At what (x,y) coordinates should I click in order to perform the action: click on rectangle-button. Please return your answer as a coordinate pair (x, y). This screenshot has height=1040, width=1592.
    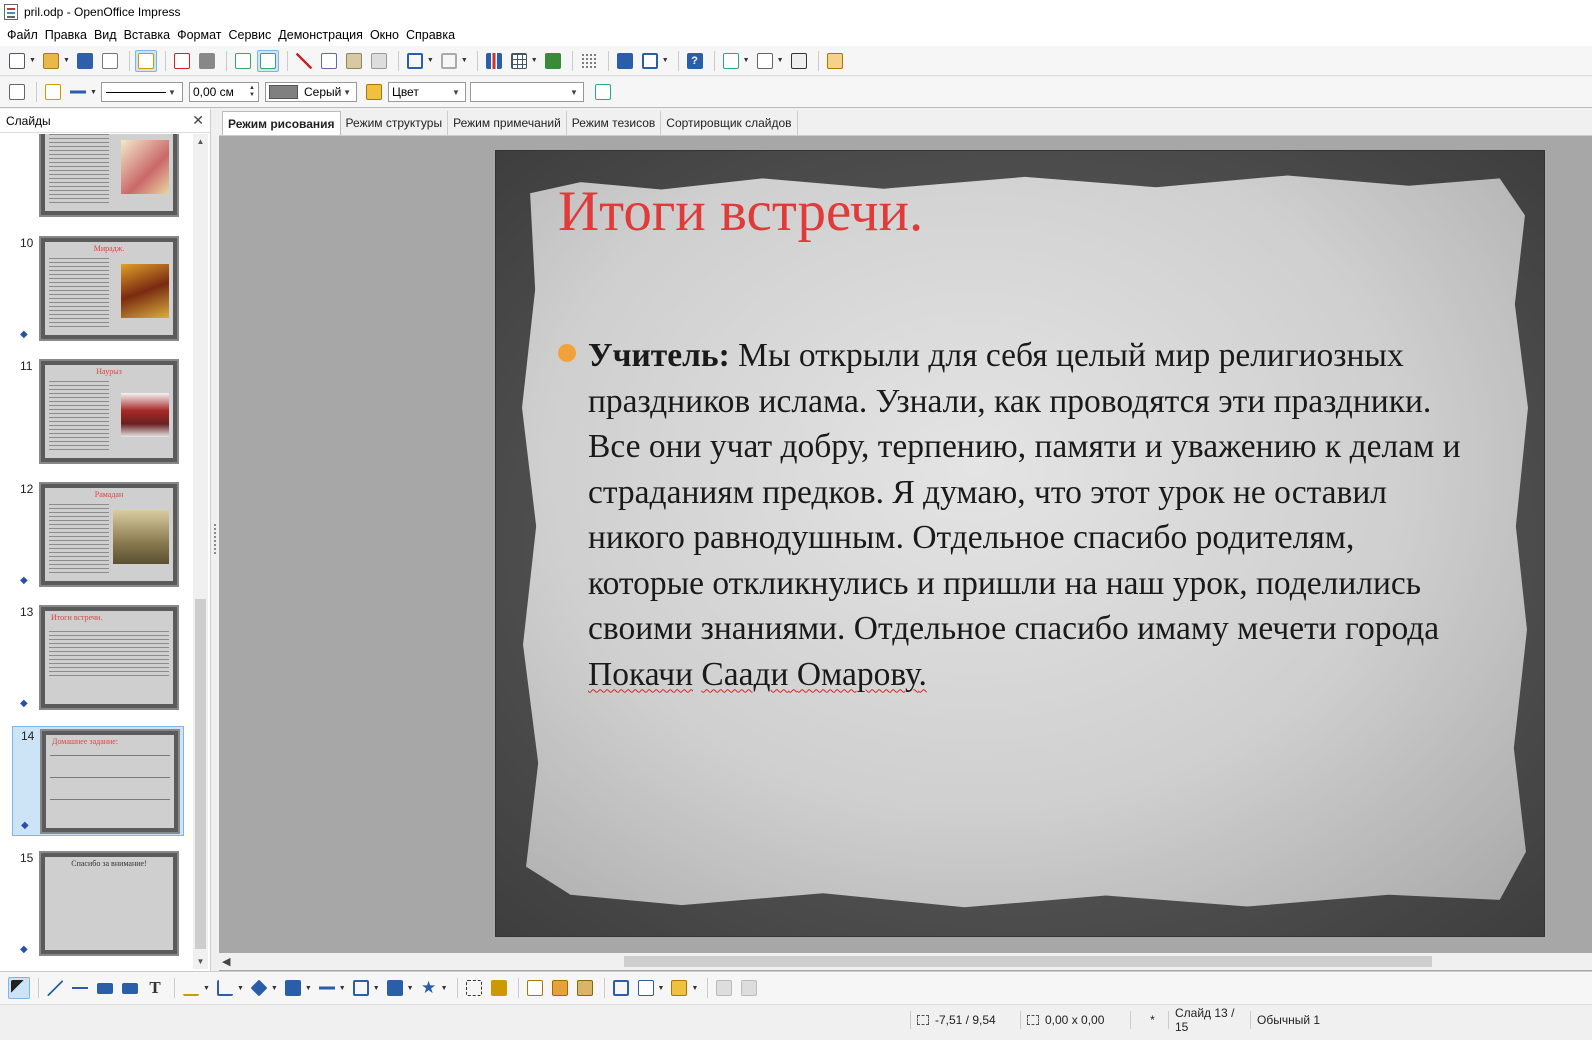
    Looking at the image, I should click on (105, 988).